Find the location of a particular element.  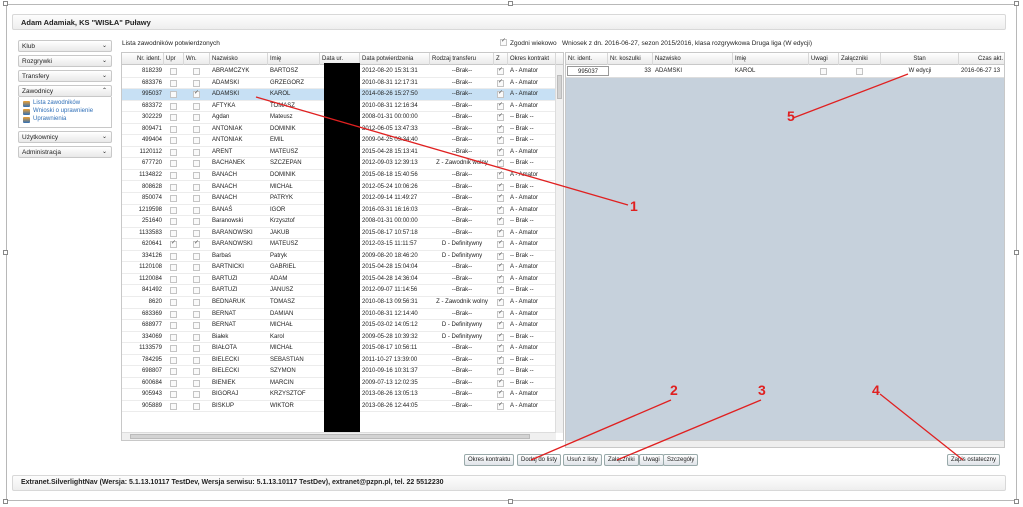

add-to-list-button: Dodaj do listy is located at coordinates (539, 460).